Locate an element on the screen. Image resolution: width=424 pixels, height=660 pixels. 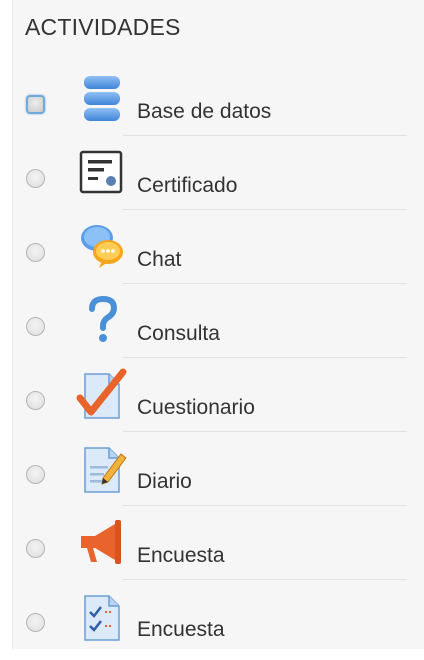
chat-icon is located at coordinates (102, 246).